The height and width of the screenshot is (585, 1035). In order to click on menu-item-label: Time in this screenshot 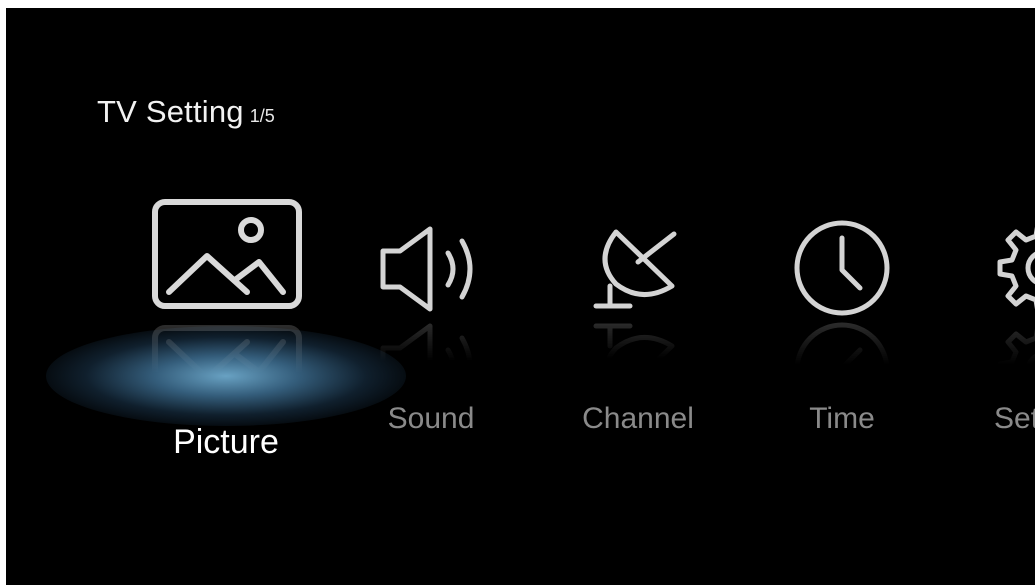, I will do `click(842, 418)`.